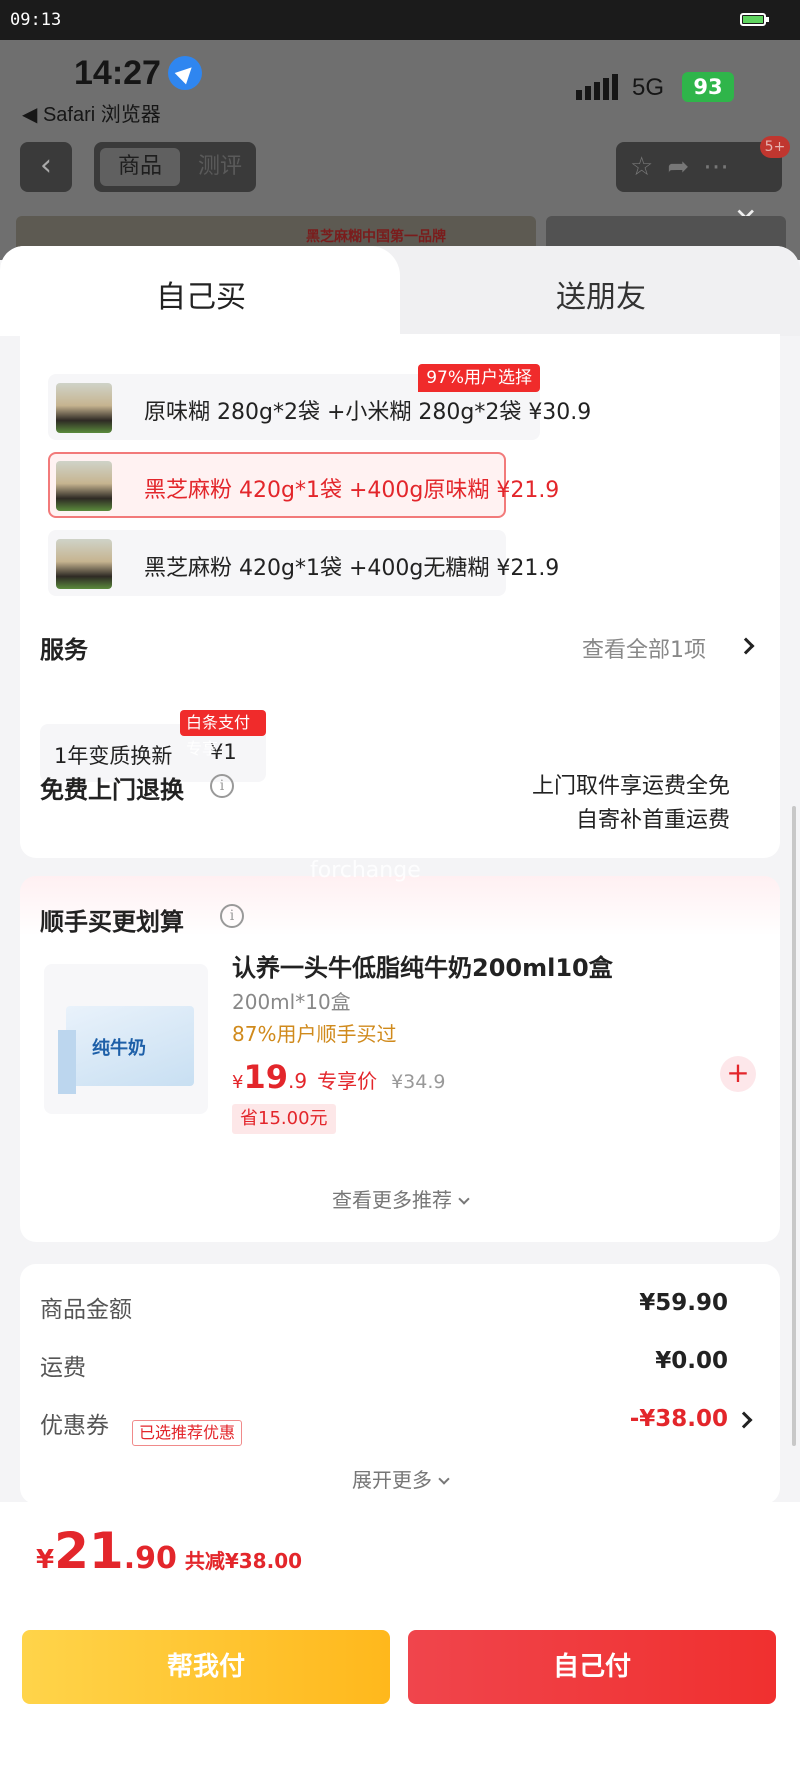 The height and width of the screenshot is (1770, 800). What do you see at coordinates (422, 965) in the screenshot?
I see `product-name: 认养一头牛低脂纯牛奶200ml10盒` at bounding box center [422, 965].